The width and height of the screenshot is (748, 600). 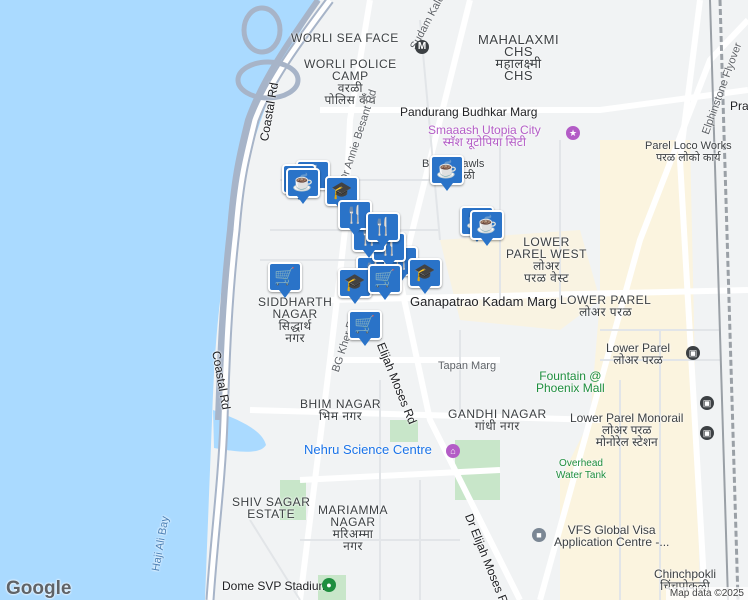 What do you see at coordinates (706, 593) in the screenshot?
I see `map-attribution: Map data ©2025` at bounding box center [706, 593].